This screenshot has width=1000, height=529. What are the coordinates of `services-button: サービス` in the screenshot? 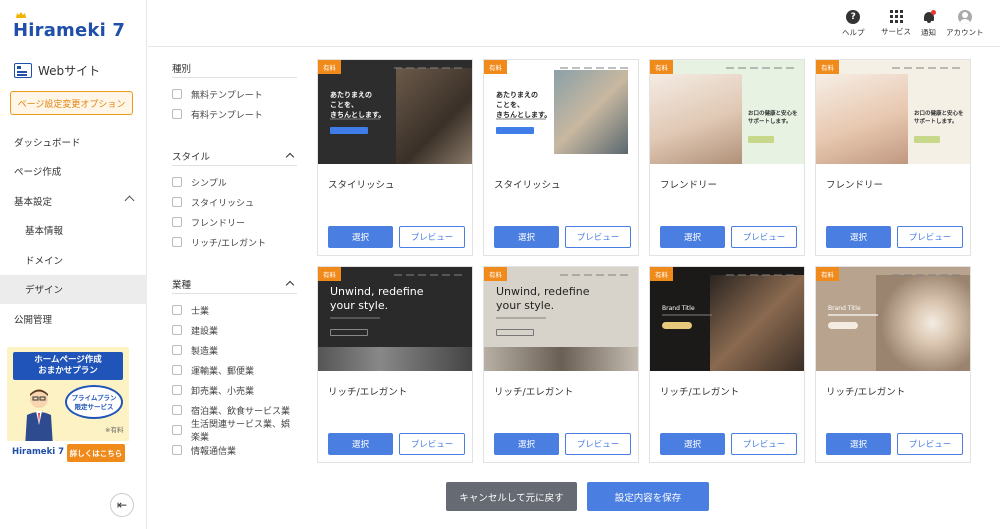 It's located at (896, 23).